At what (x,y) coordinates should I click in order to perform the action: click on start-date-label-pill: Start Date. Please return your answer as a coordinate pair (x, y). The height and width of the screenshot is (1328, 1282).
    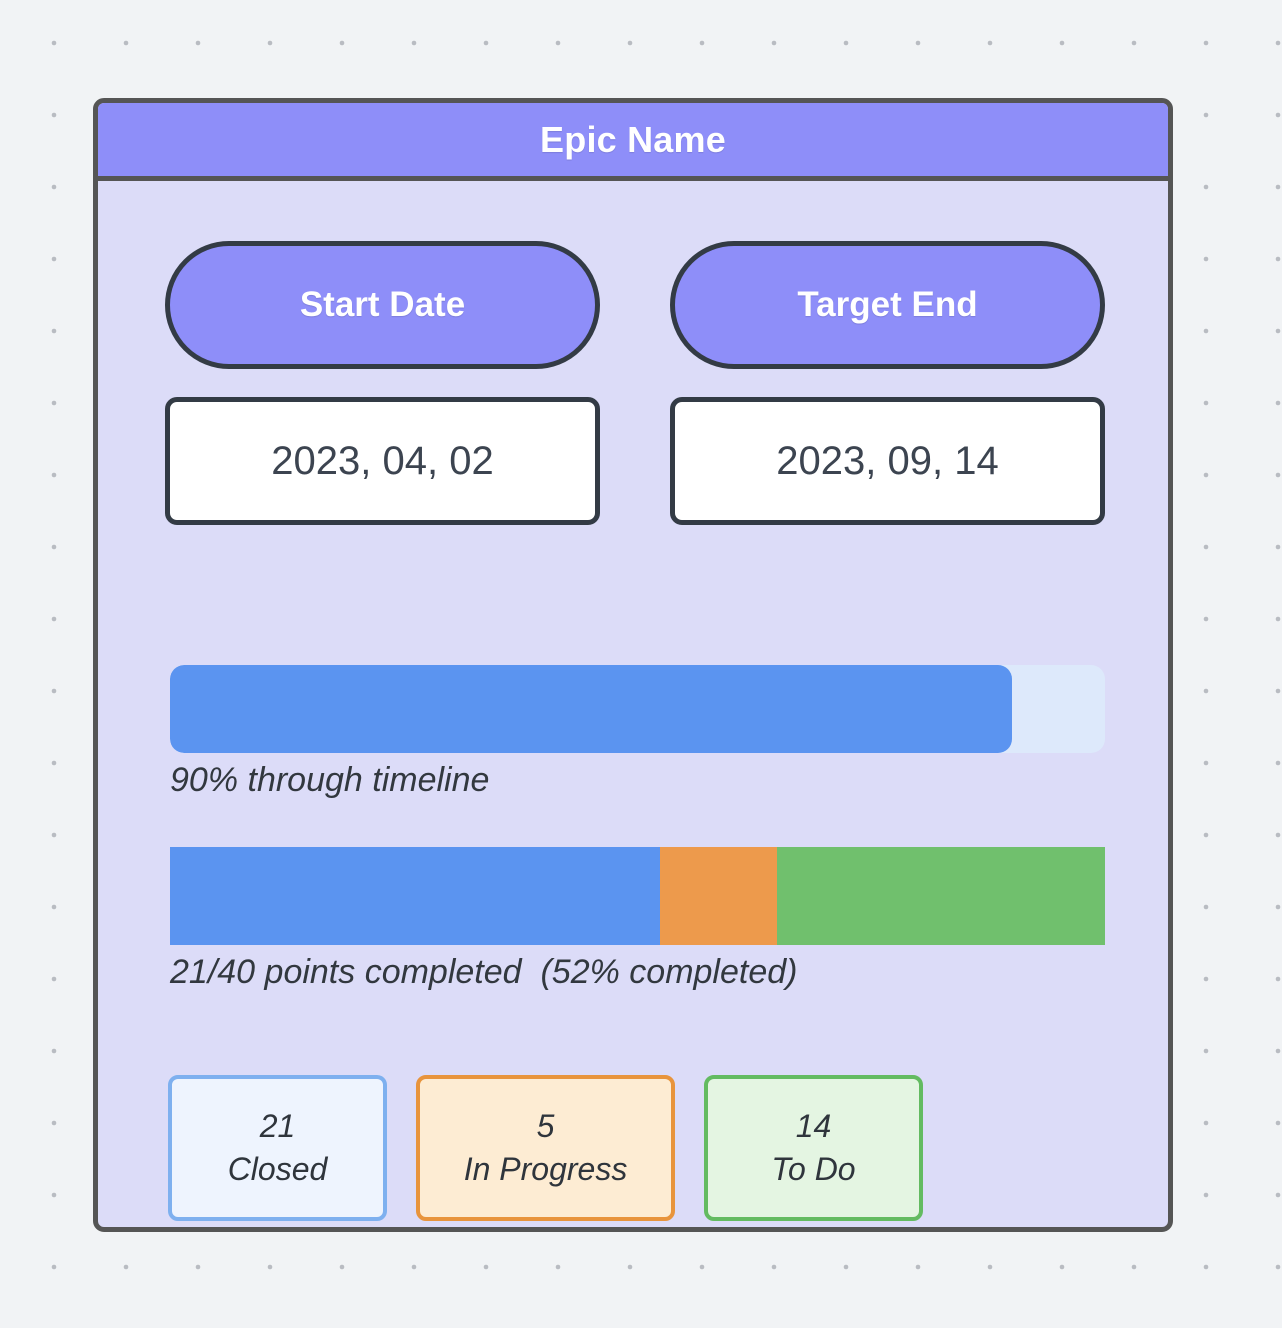
    Looking at the image, I should click on (382, 305).